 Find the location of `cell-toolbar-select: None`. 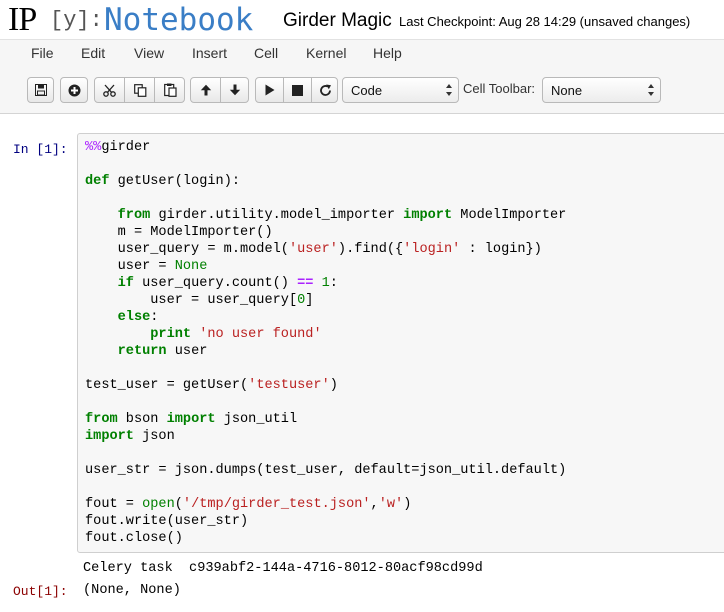

cell-toolbar-select: None is located at coordinates (601, 90).